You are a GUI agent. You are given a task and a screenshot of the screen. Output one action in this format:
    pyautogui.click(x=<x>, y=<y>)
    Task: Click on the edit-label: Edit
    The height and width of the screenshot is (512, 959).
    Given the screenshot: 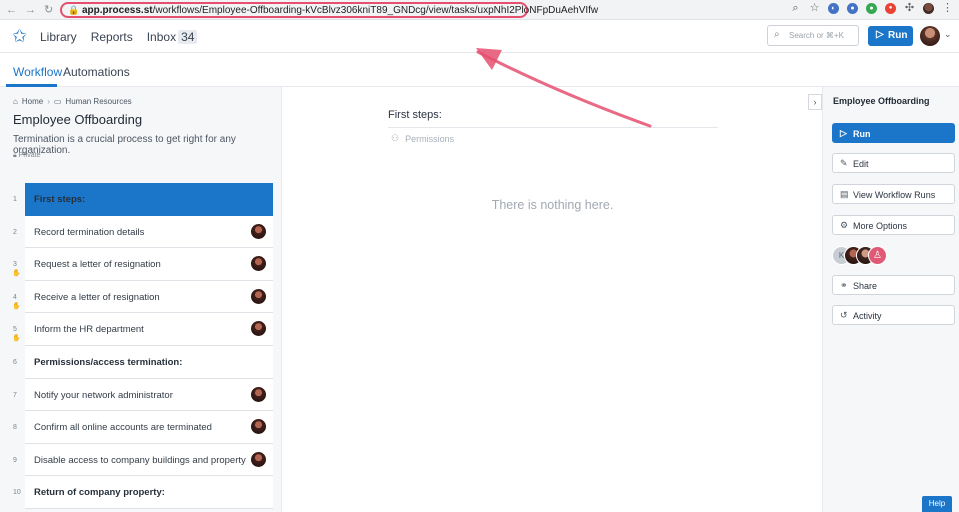 What is the action you would take?
    pyautogui.click(x=861, y=164)
    